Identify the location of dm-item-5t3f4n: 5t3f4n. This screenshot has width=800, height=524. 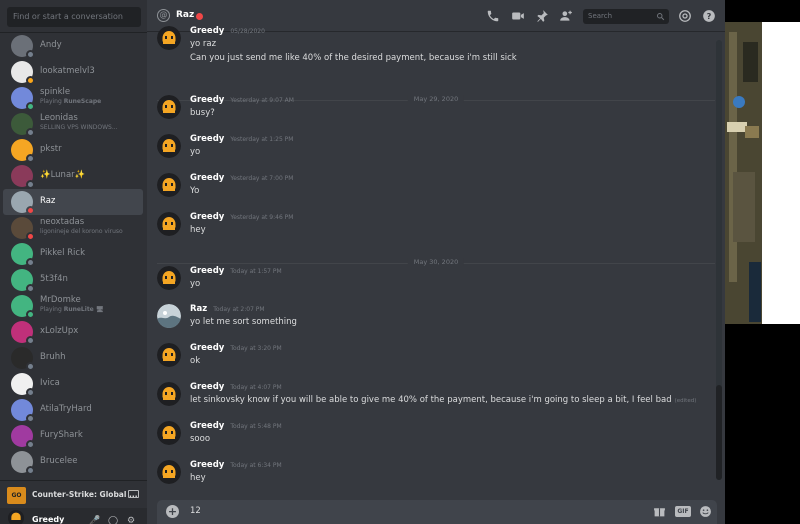
(73, 280).